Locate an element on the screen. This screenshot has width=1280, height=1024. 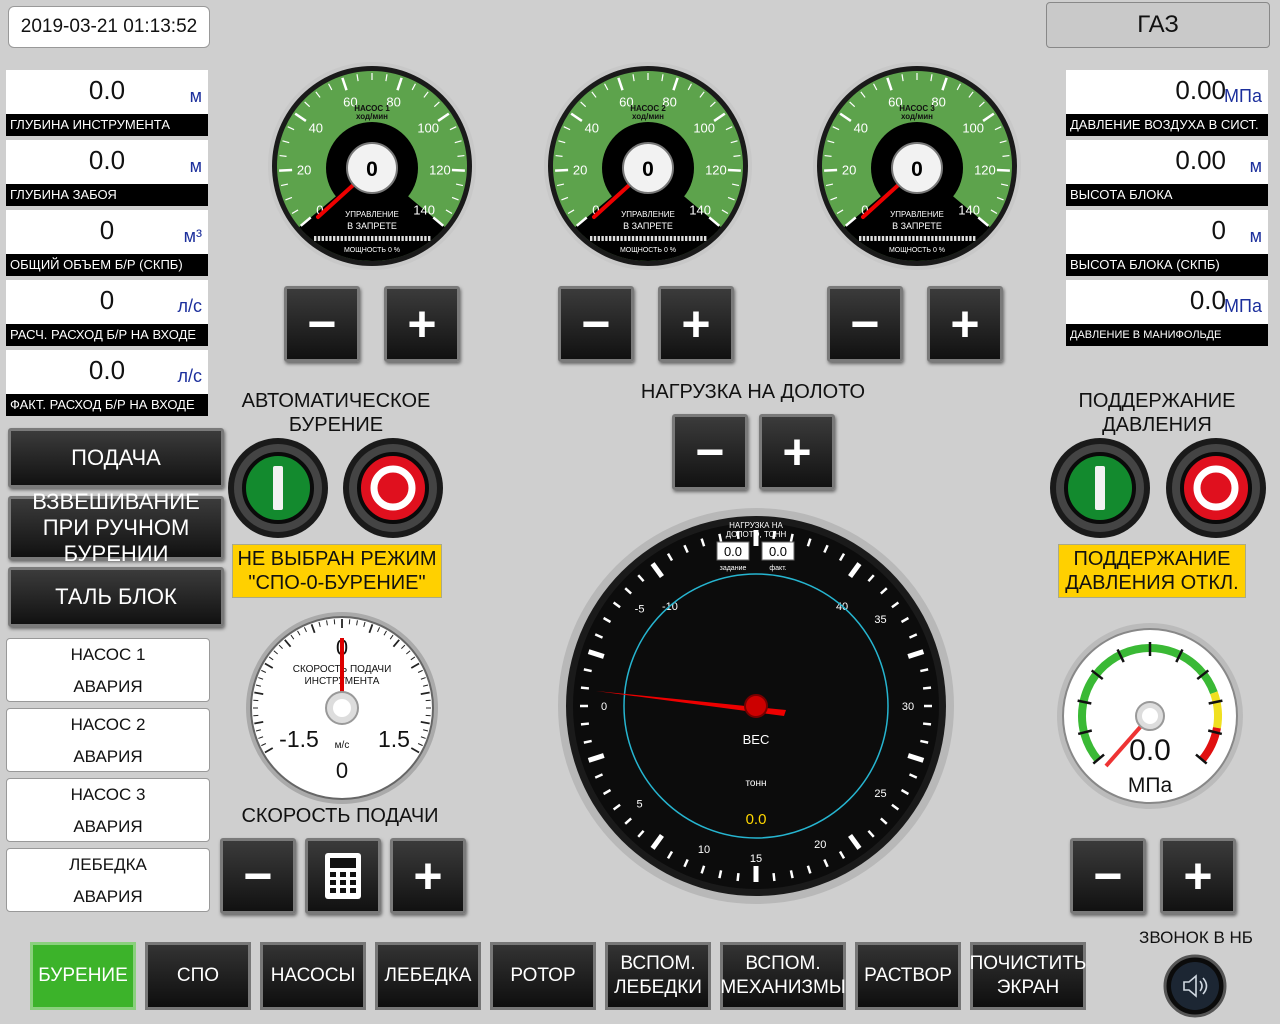
talblock-button: ТАЛЬ БЛОК is located at coordinates (116, 597).